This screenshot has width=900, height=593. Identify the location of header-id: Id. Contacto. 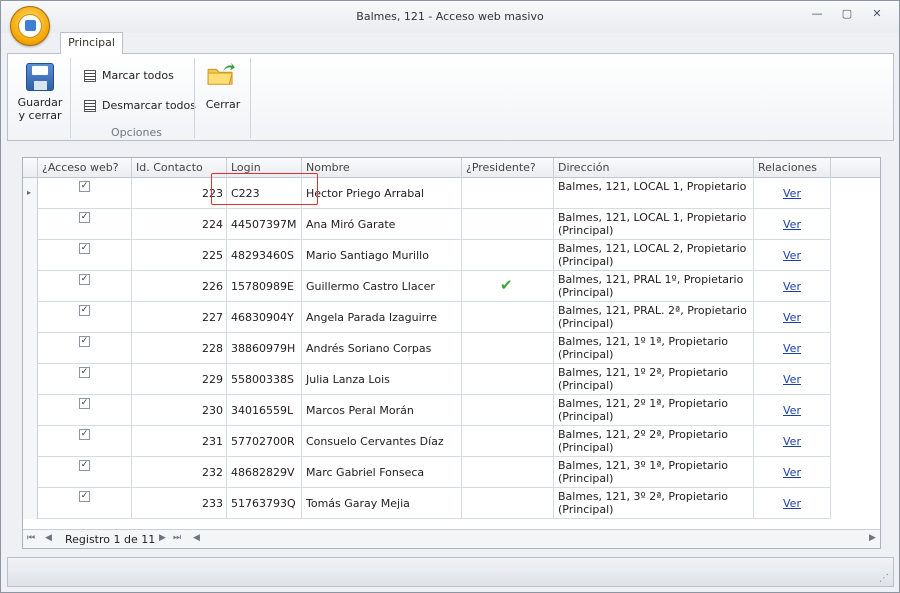
(179, 168).